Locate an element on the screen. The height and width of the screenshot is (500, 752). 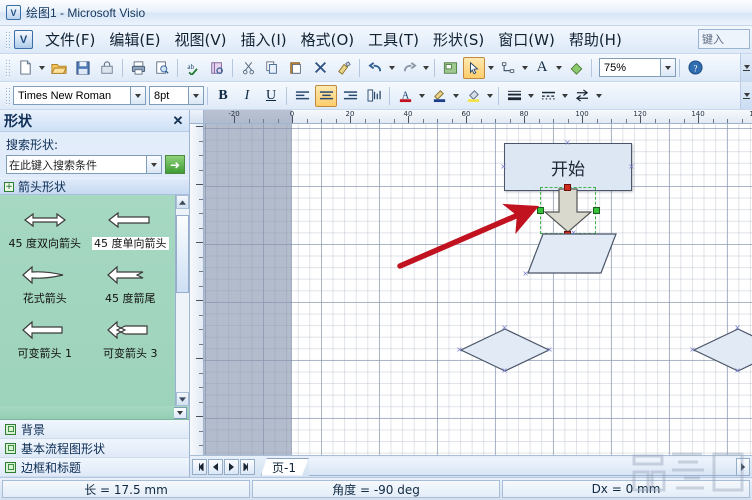
line-pattern-dropdown-icon is located at coordinates (565, 95).